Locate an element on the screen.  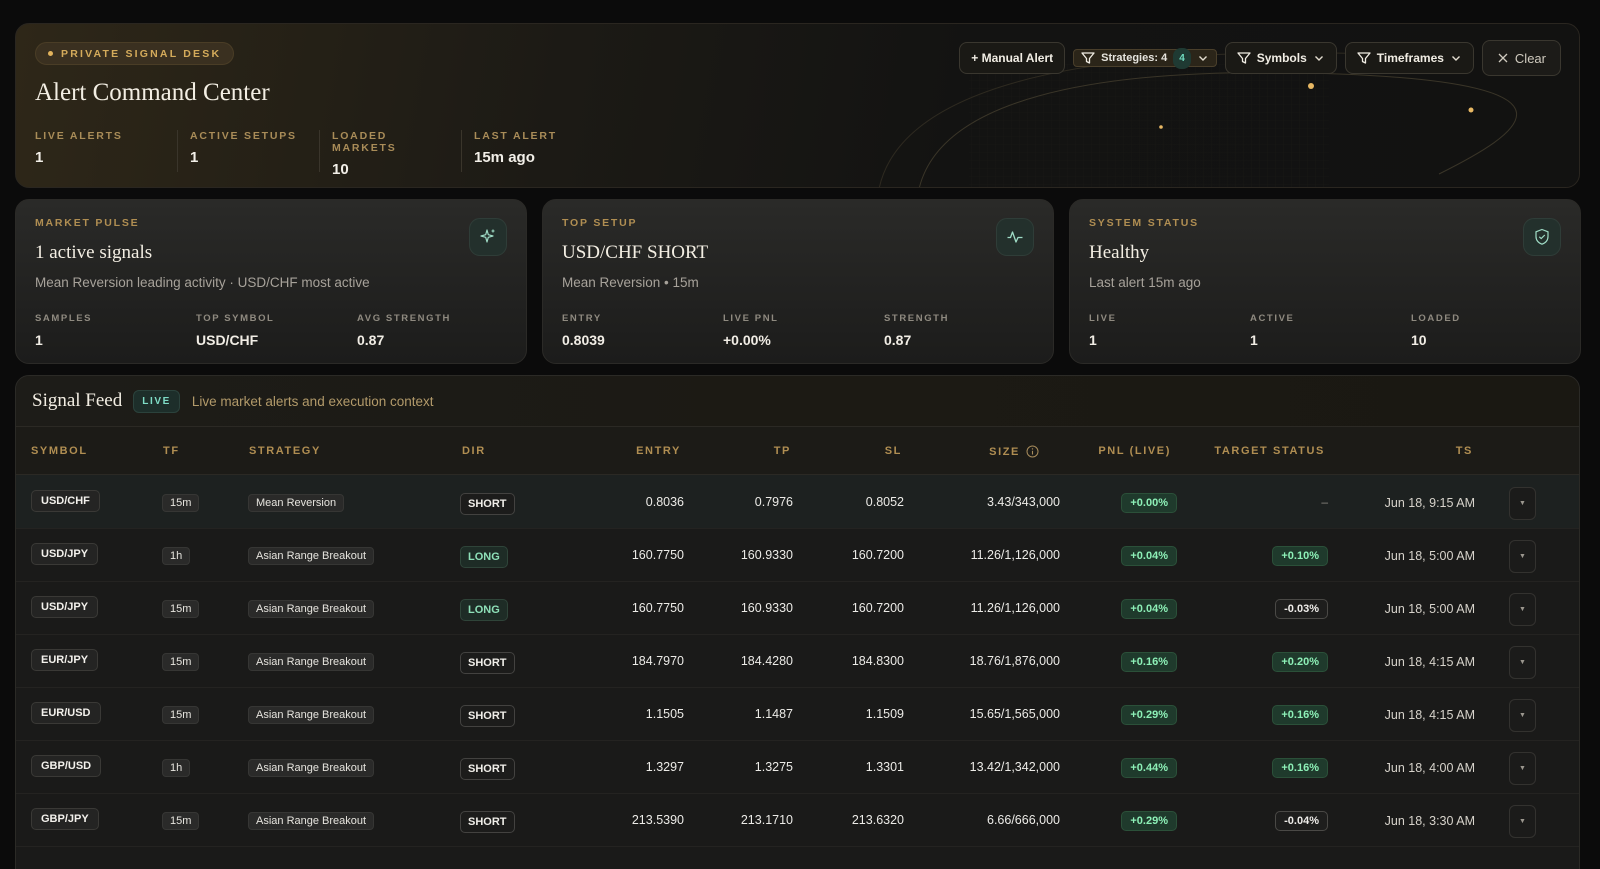
tp-value: 1.1487 is located at coordinates (773, 714).